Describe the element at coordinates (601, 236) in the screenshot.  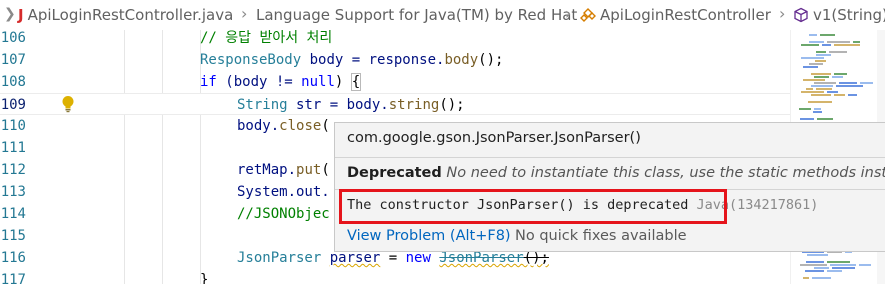
I see `no-quick-fixes-label: No quick fixes available` at that location.